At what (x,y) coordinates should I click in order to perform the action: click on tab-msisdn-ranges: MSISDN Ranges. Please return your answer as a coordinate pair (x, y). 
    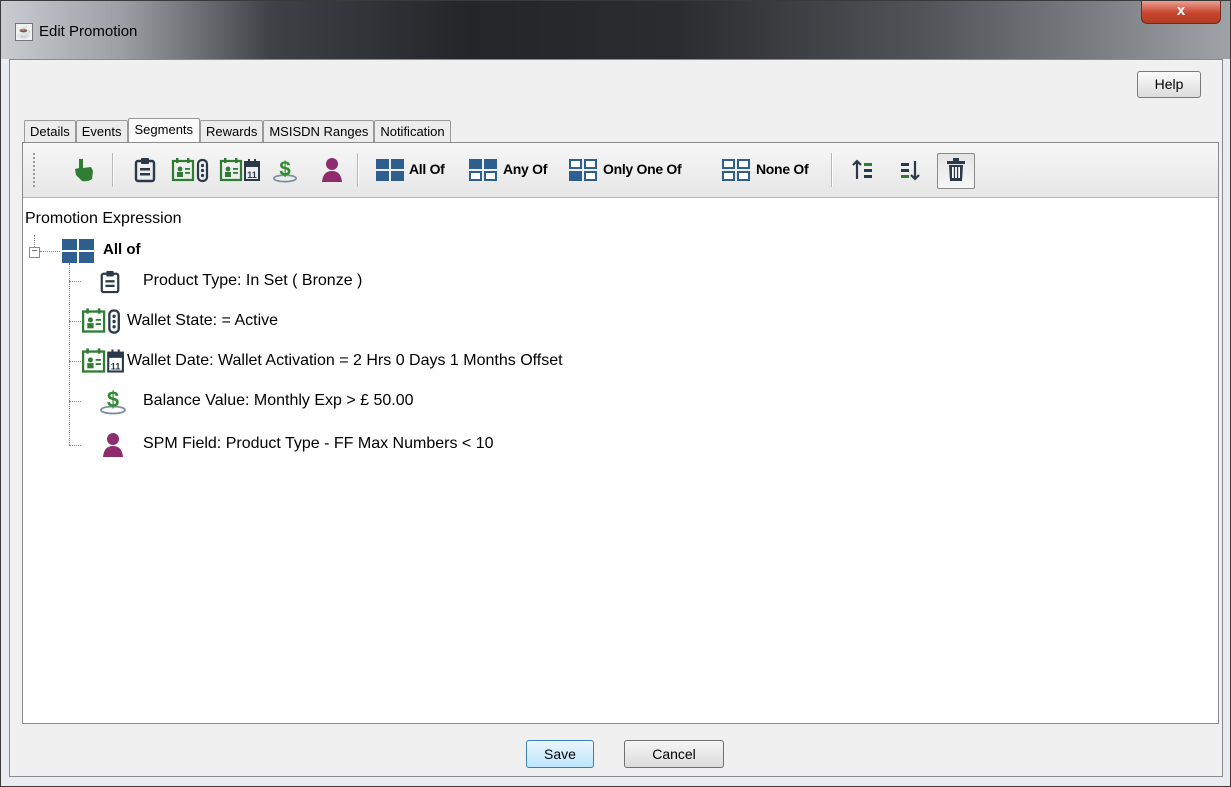
    Looking at the image, I should click on (319, 131).